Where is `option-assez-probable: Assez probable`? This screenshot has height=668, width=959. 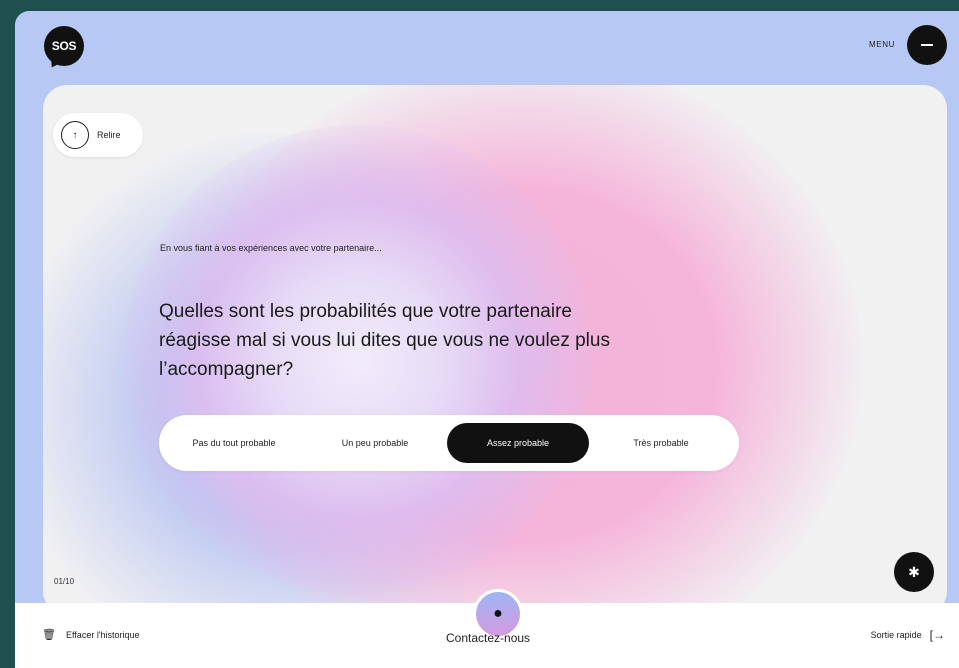 option-assez-probable: Assez probable is located at coordinates (518, 443).